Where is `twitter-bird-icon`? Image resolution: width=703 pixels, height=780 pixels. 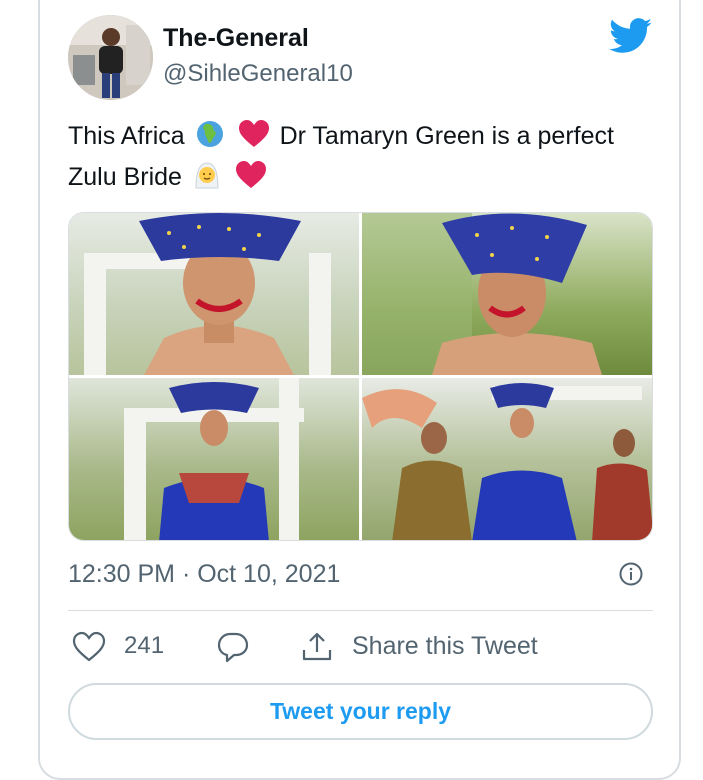
twitter-bird-icon is located at coordinates (630, 35).